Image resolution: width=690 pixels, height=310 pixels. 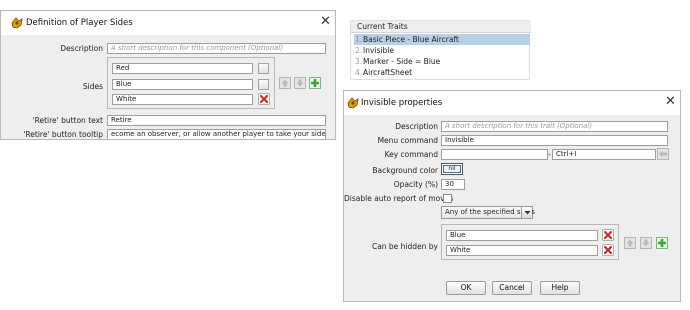 I want to click on key-command-field: Ctrl+I, so click(x=604, y=154).